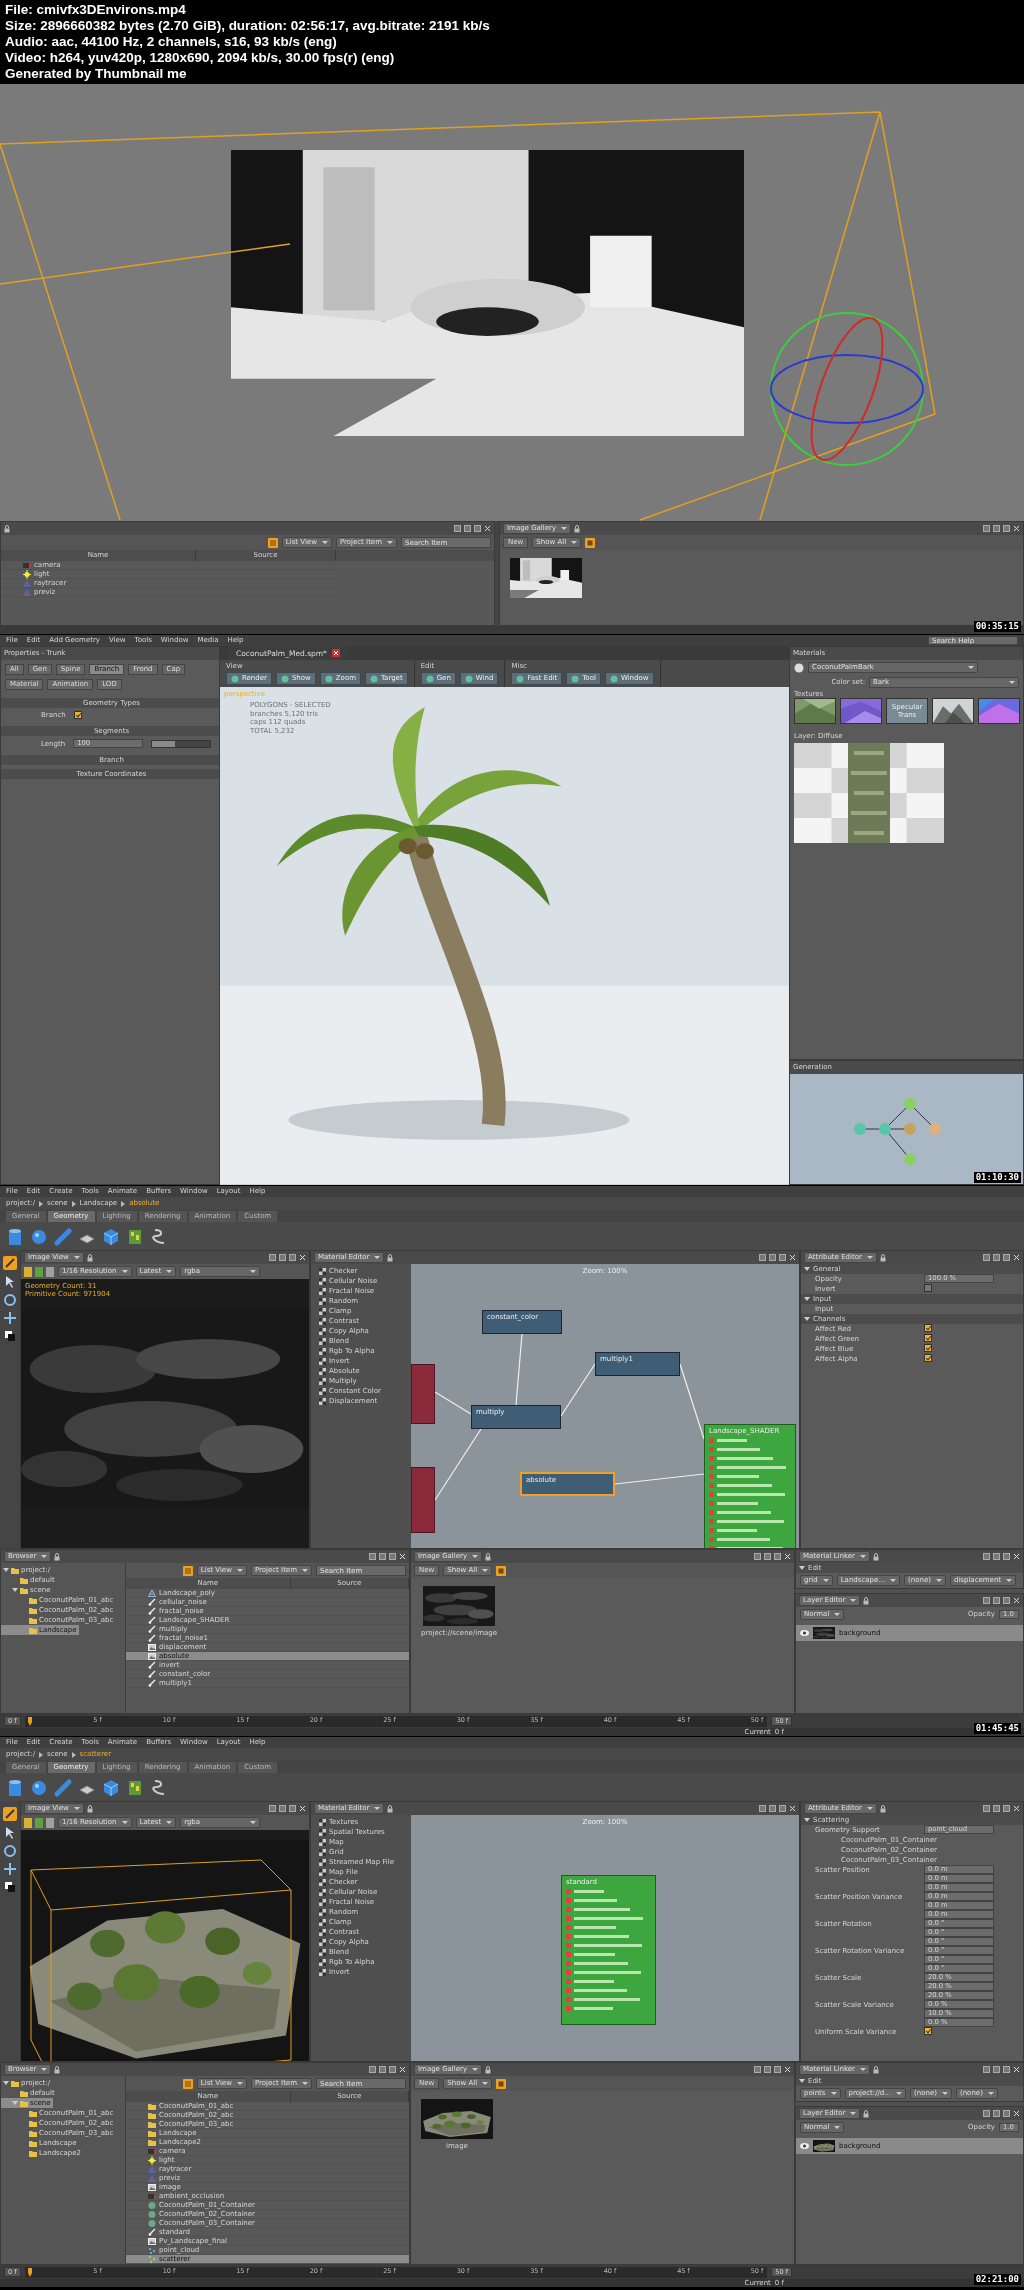 The image size is (1024, 2290). Describe the element at coordinates (997, 2279) in the screenshot. I see `timestamp: 02:21:00` at that location.